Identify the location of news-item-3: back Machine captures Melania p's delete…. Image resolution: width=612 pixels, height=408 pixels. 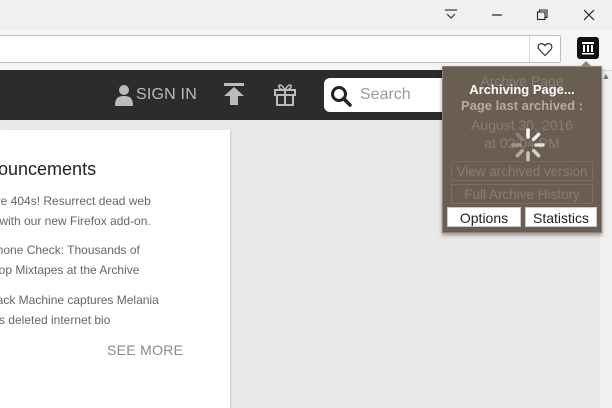
(90, 310).